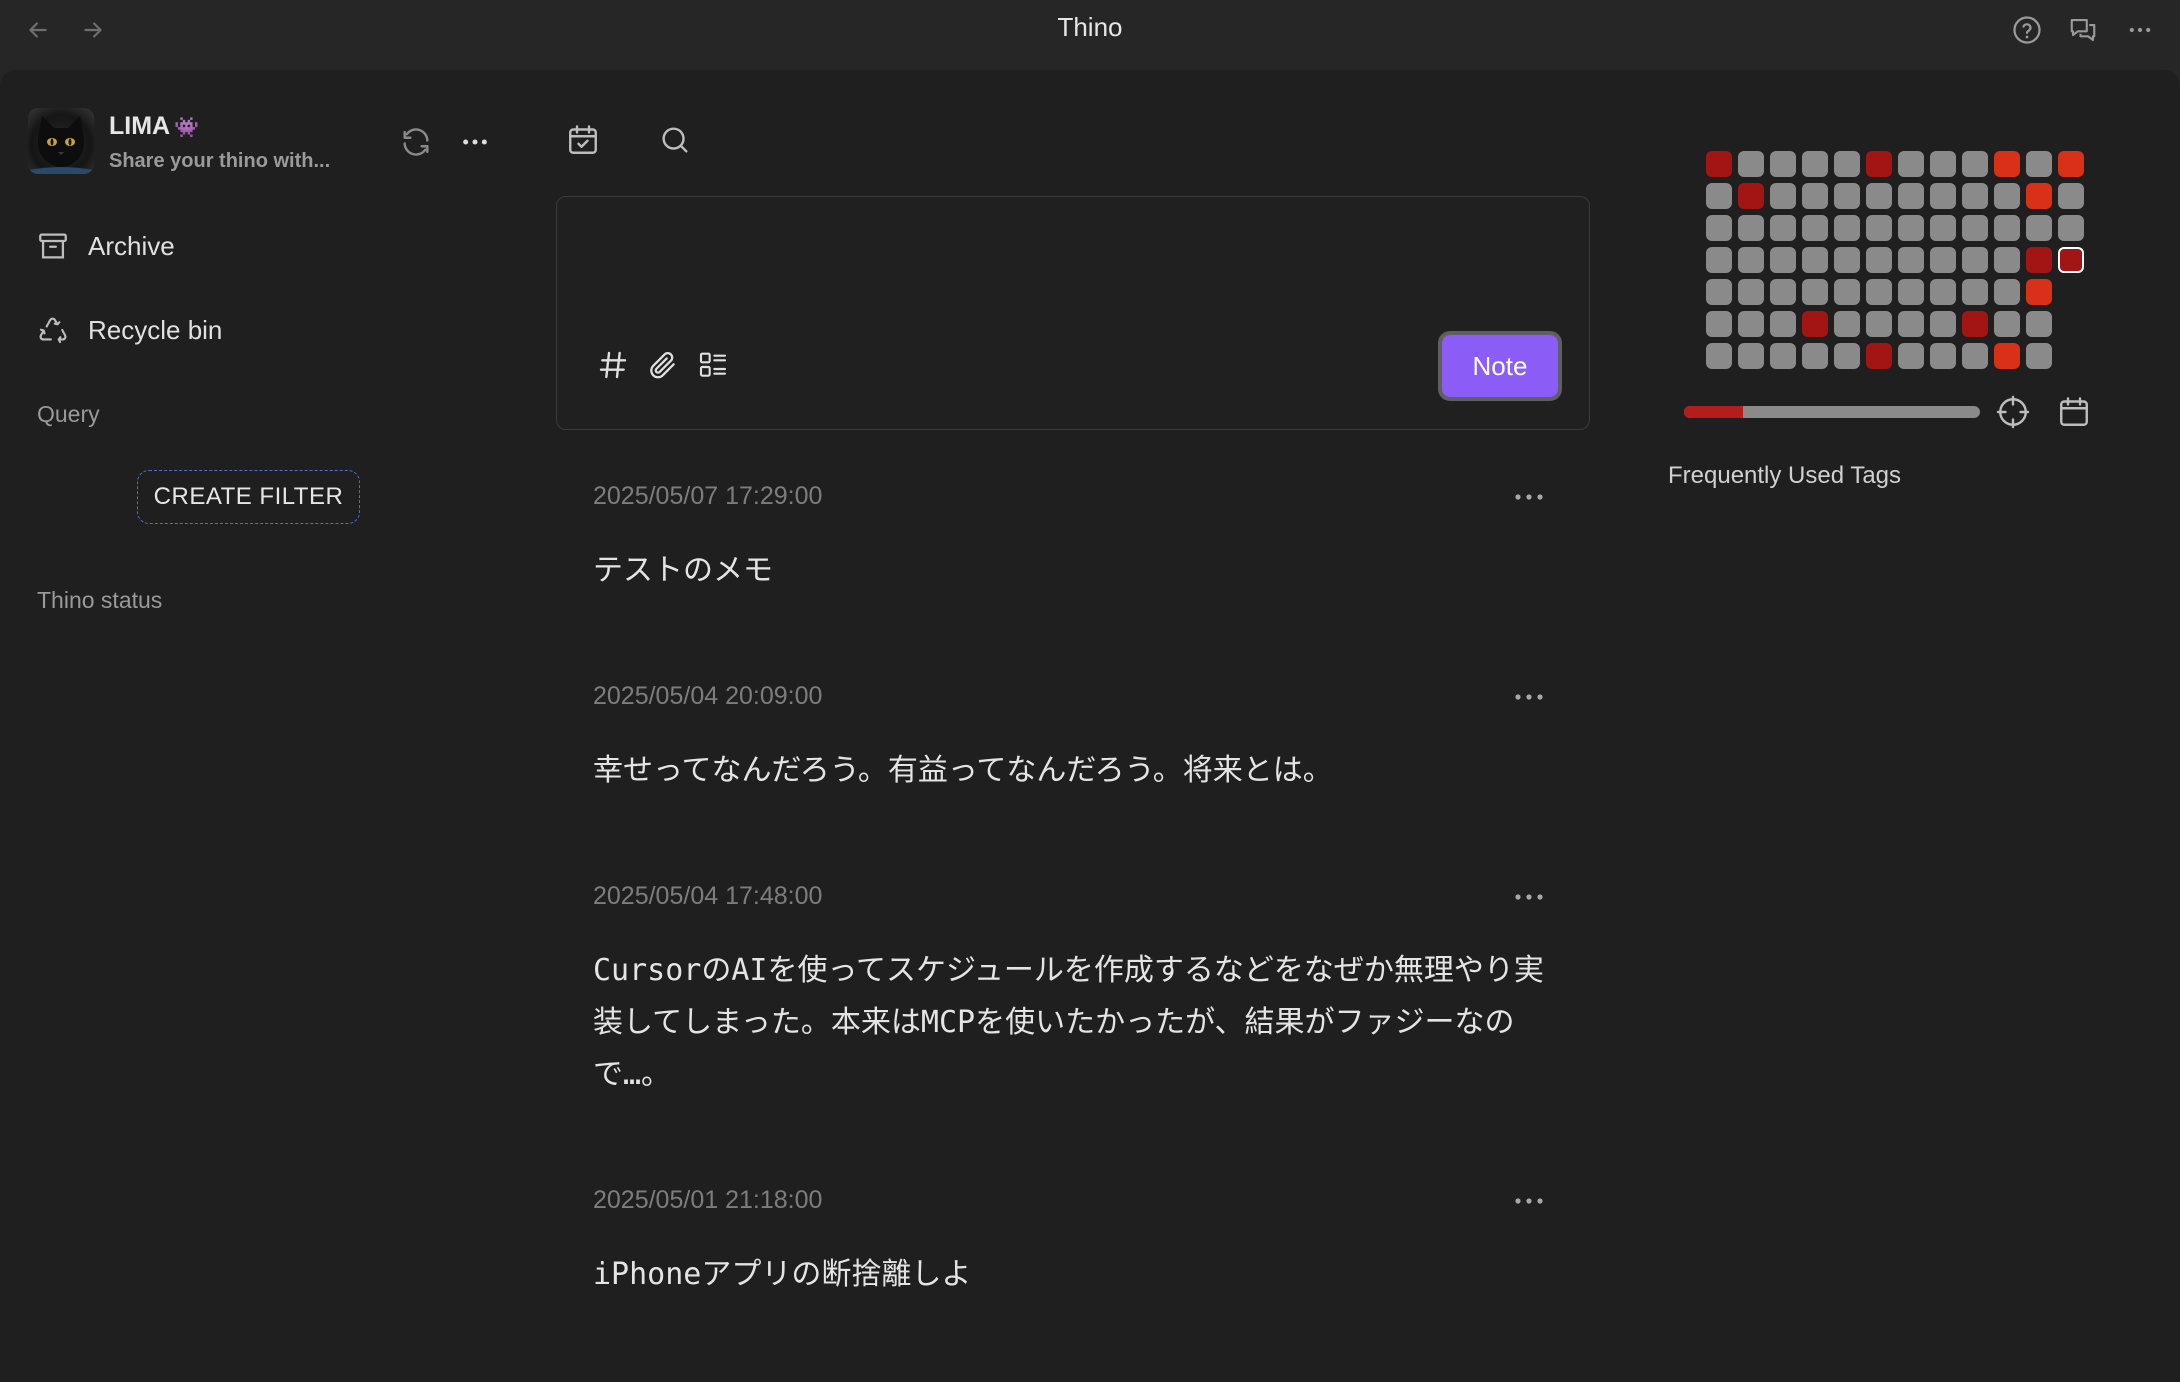 The width and height of the screenshot is (2180, 1382). What do you see at coordinates (713, 365) in the screenshot?
I see `checklist-button` at bounding box center [713, 365].